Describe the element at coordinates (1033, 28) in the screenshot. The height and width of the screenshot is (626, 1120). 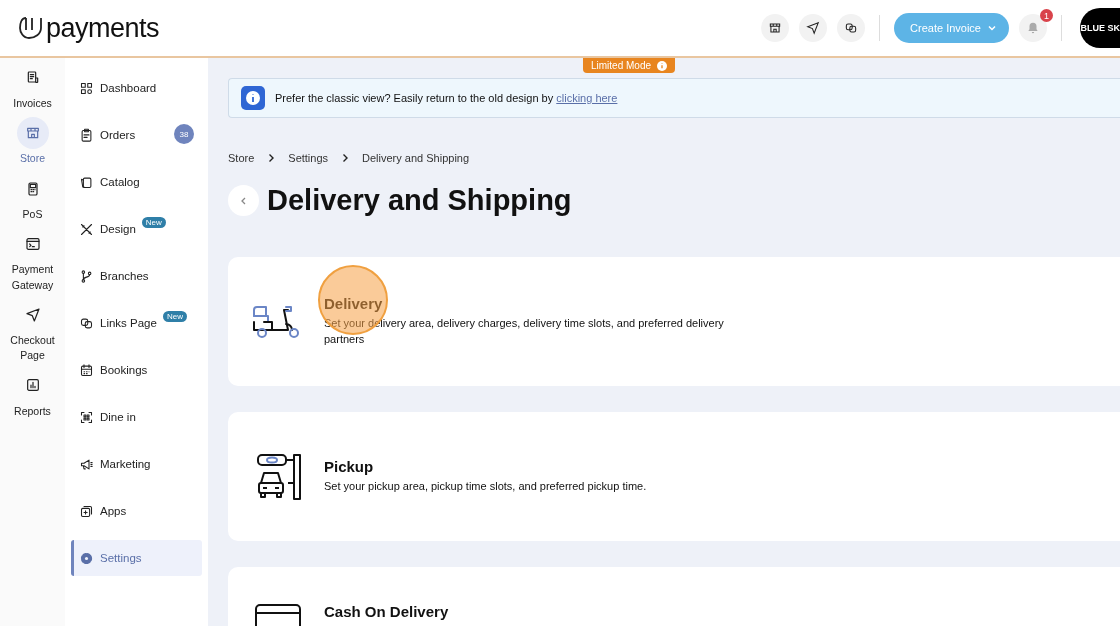
I see `bell-icon` at that location.